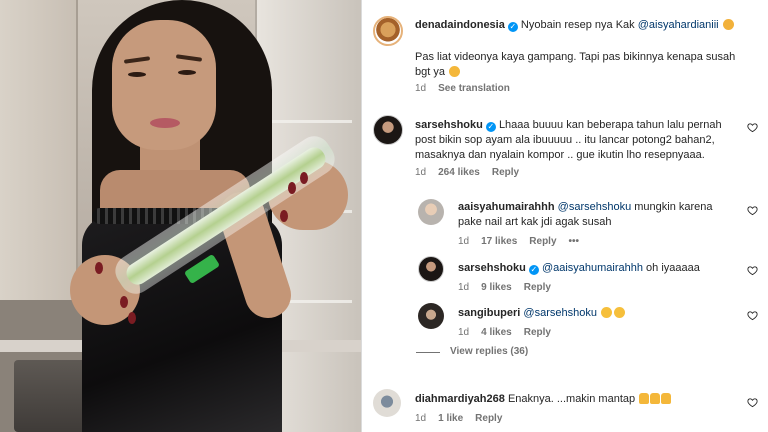  Describe the element at coordinates (728, 24) in the screenshot. I see `smiling-face-emoji-icon` at that location.